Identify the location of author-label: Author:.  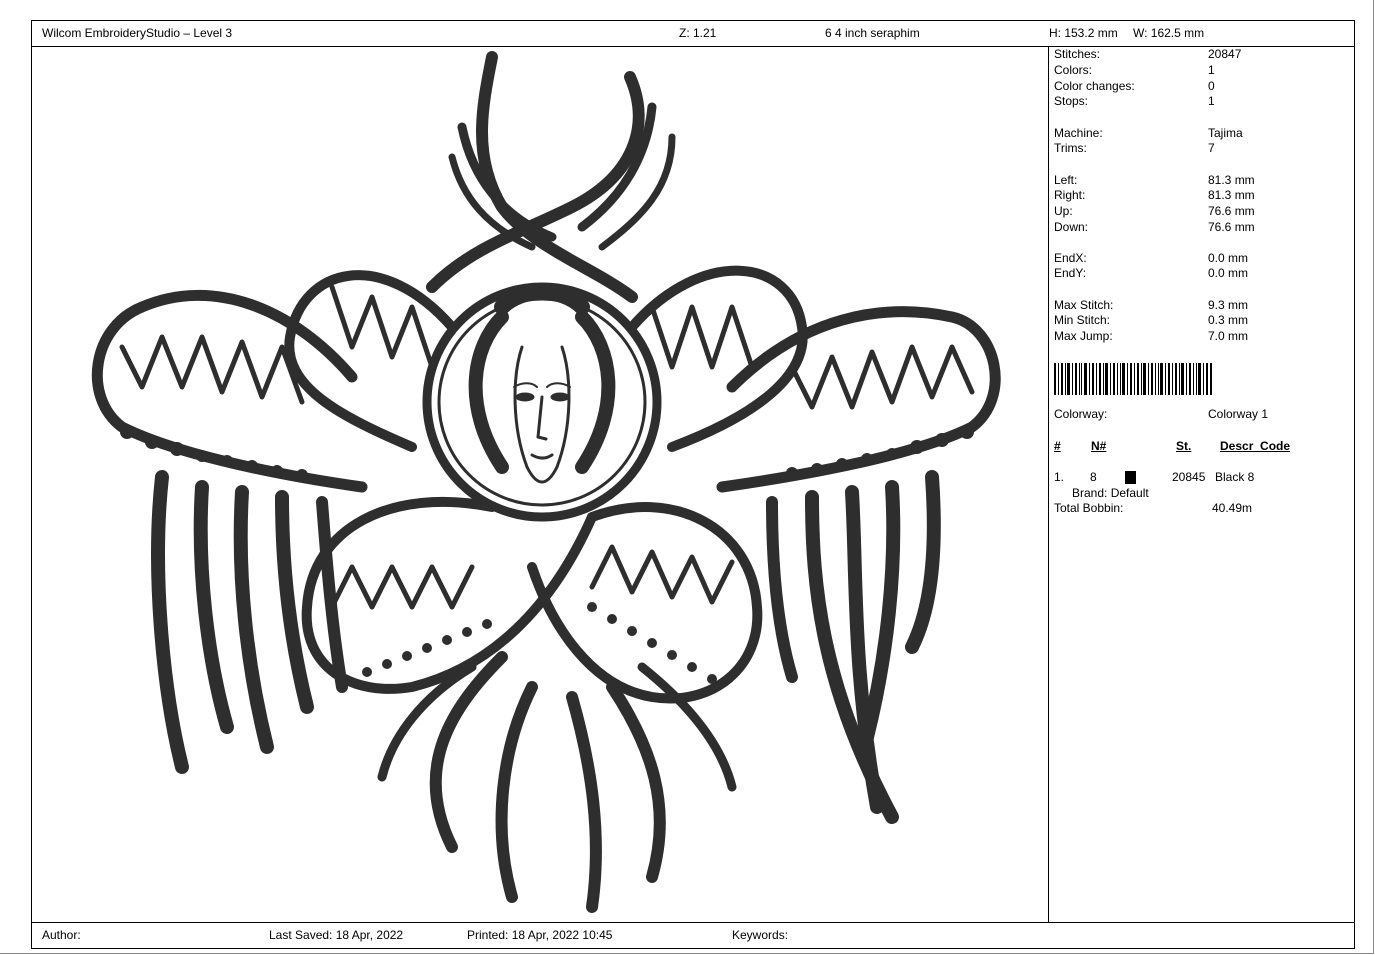
(61, 935).